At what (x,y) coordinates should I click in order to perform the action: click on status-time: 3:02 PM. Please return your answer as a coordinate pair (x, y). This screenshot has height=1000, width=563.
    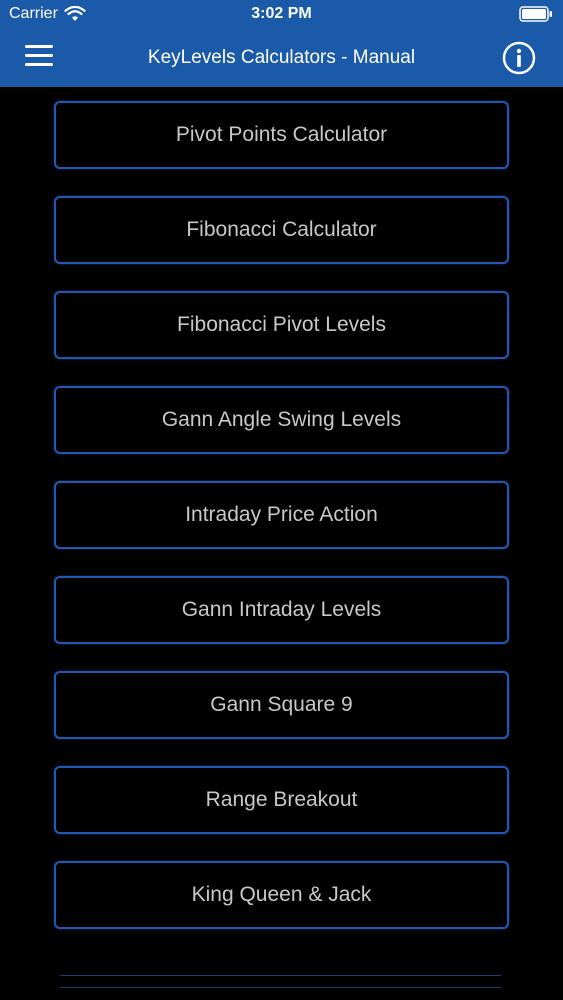
    Looking at the image, I should click on (281, 13).